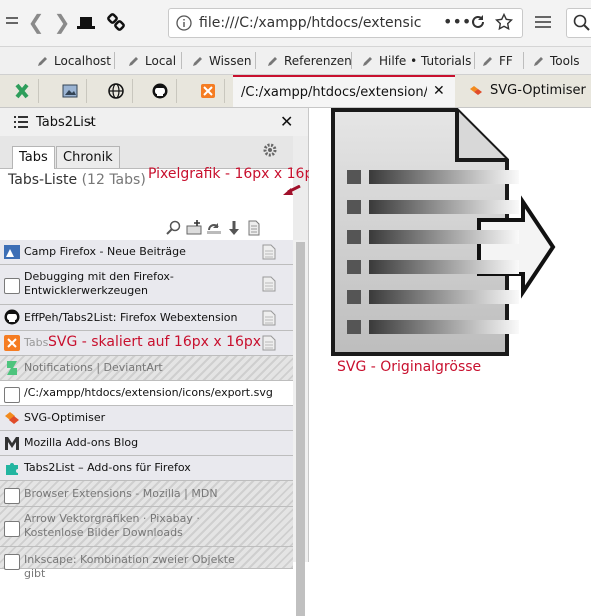 The image size is (591, 616). Describe the element at coordinates (310, 23) in the screenshot. I see `url-text: file:///C:/xampp/htdocs/extensic` at that location.